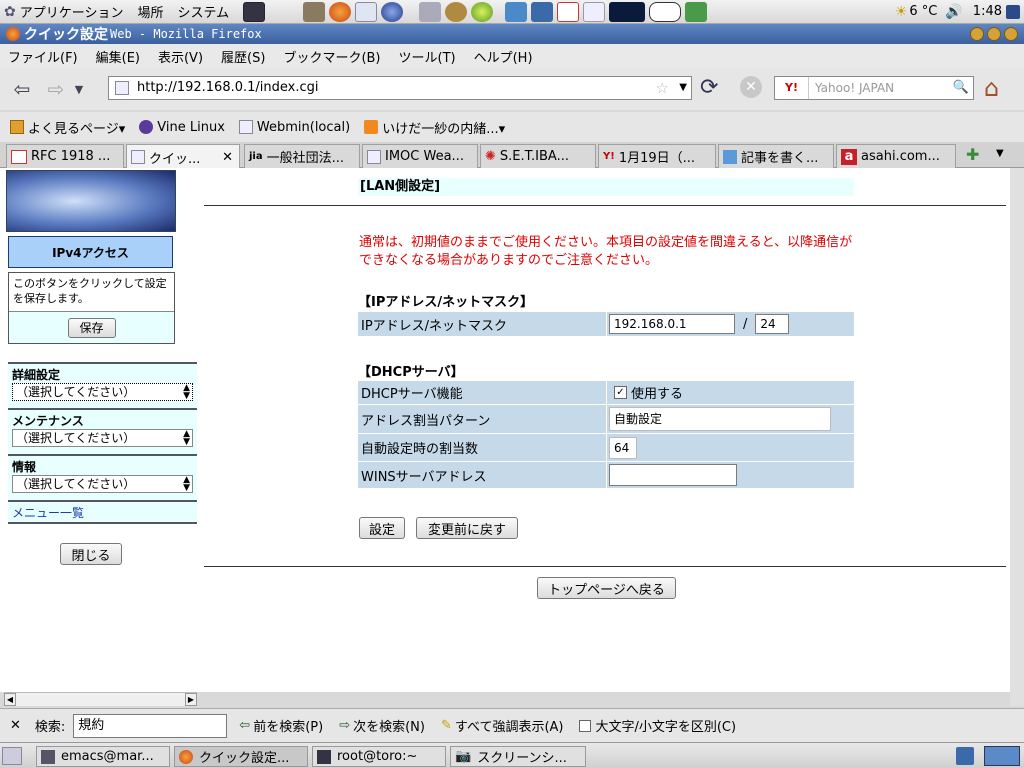  I want to click on set-button: 設定, so click(382, 528).